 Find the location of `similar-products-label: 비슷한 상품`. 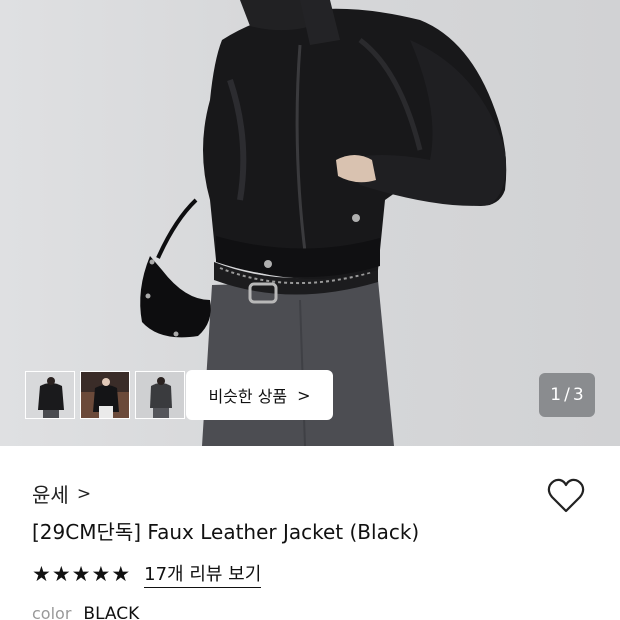

similar-products-label: 비슷한 상품 is located at coordinates (248, 396).